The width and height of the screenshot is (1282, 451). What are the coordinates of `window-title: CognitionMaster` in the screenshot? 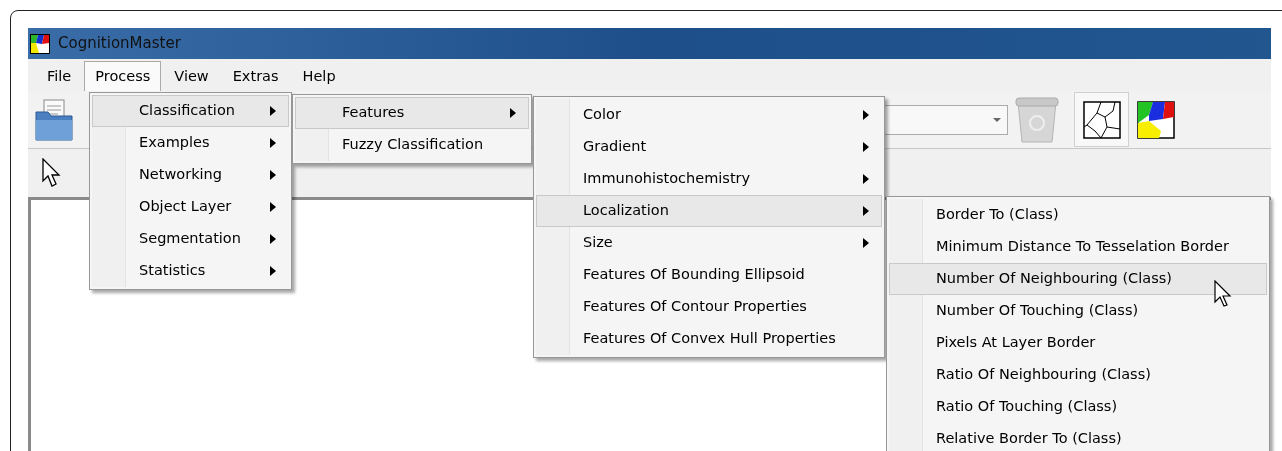 It's located at (119, 44).